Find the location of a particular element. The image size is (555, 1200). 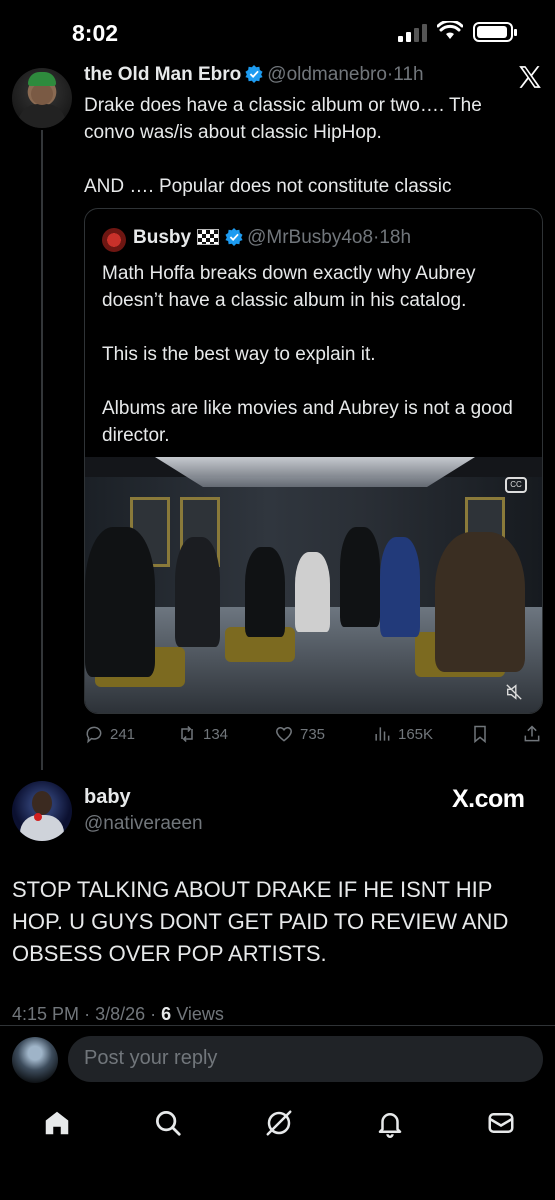

bookmark-button is located at coordinates (480, 734).